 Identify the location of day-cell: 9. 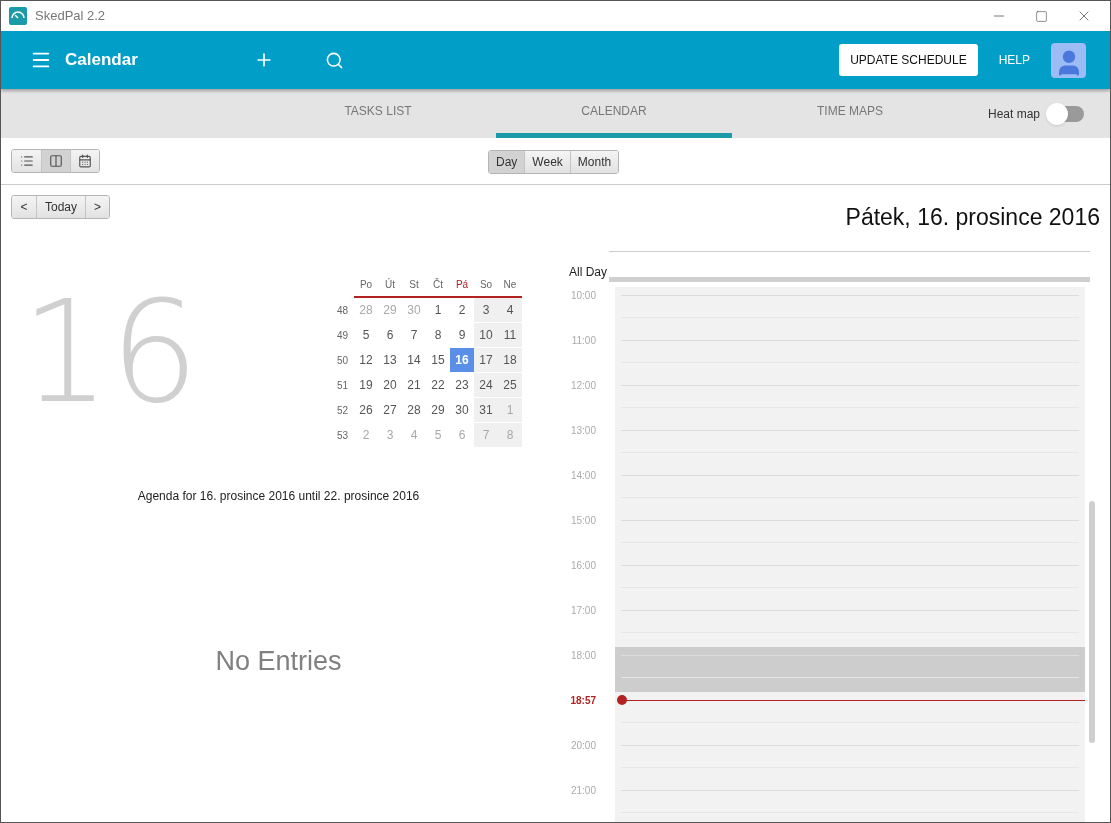
(462, 335).